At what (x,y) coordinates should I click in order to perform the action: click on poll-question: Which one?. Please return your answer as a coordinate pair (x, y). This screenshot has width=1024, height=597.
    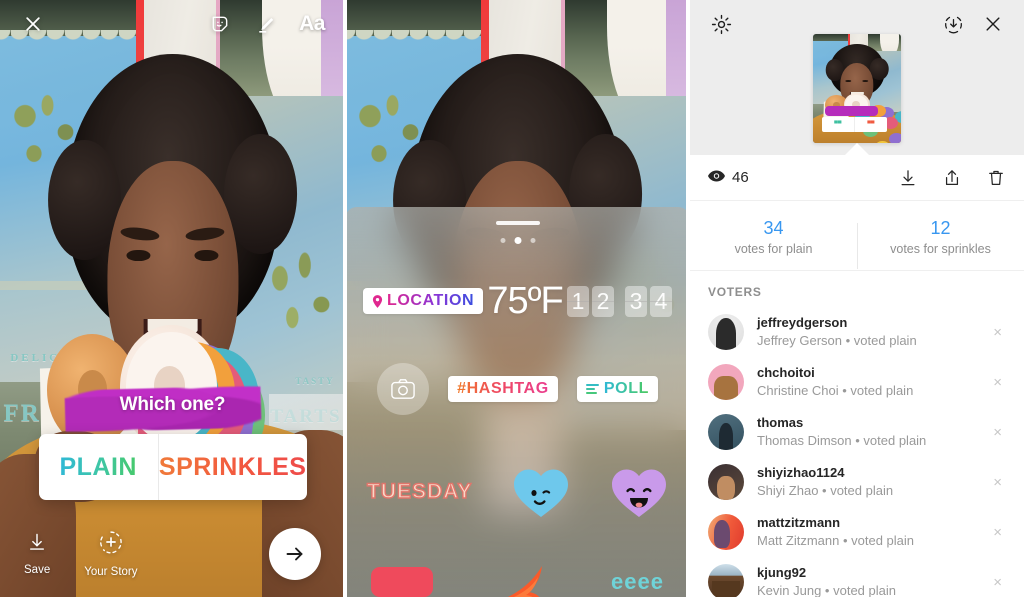
    Looking at the image, I should click on (172, 404).